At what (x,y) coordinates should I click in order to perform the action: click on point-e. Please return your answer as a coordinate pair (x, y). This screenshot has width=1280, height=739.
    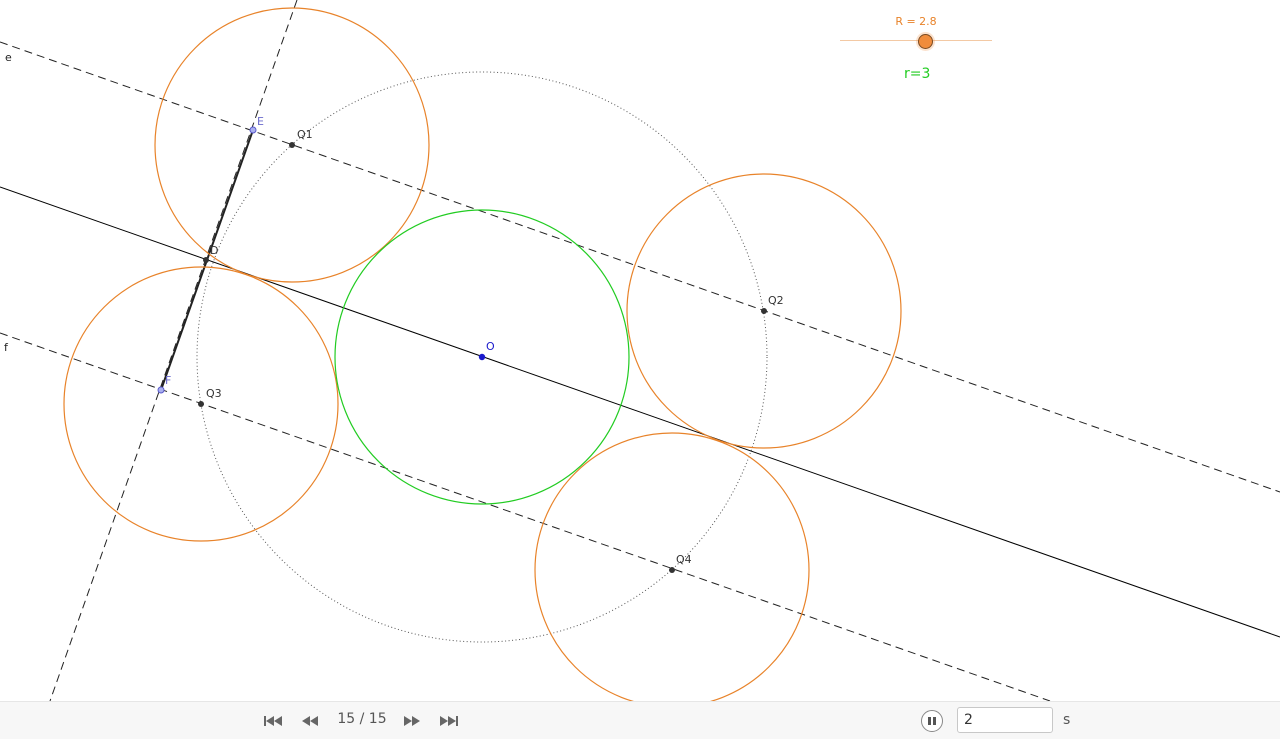
    Looking at the image, I should click on (253, 130).